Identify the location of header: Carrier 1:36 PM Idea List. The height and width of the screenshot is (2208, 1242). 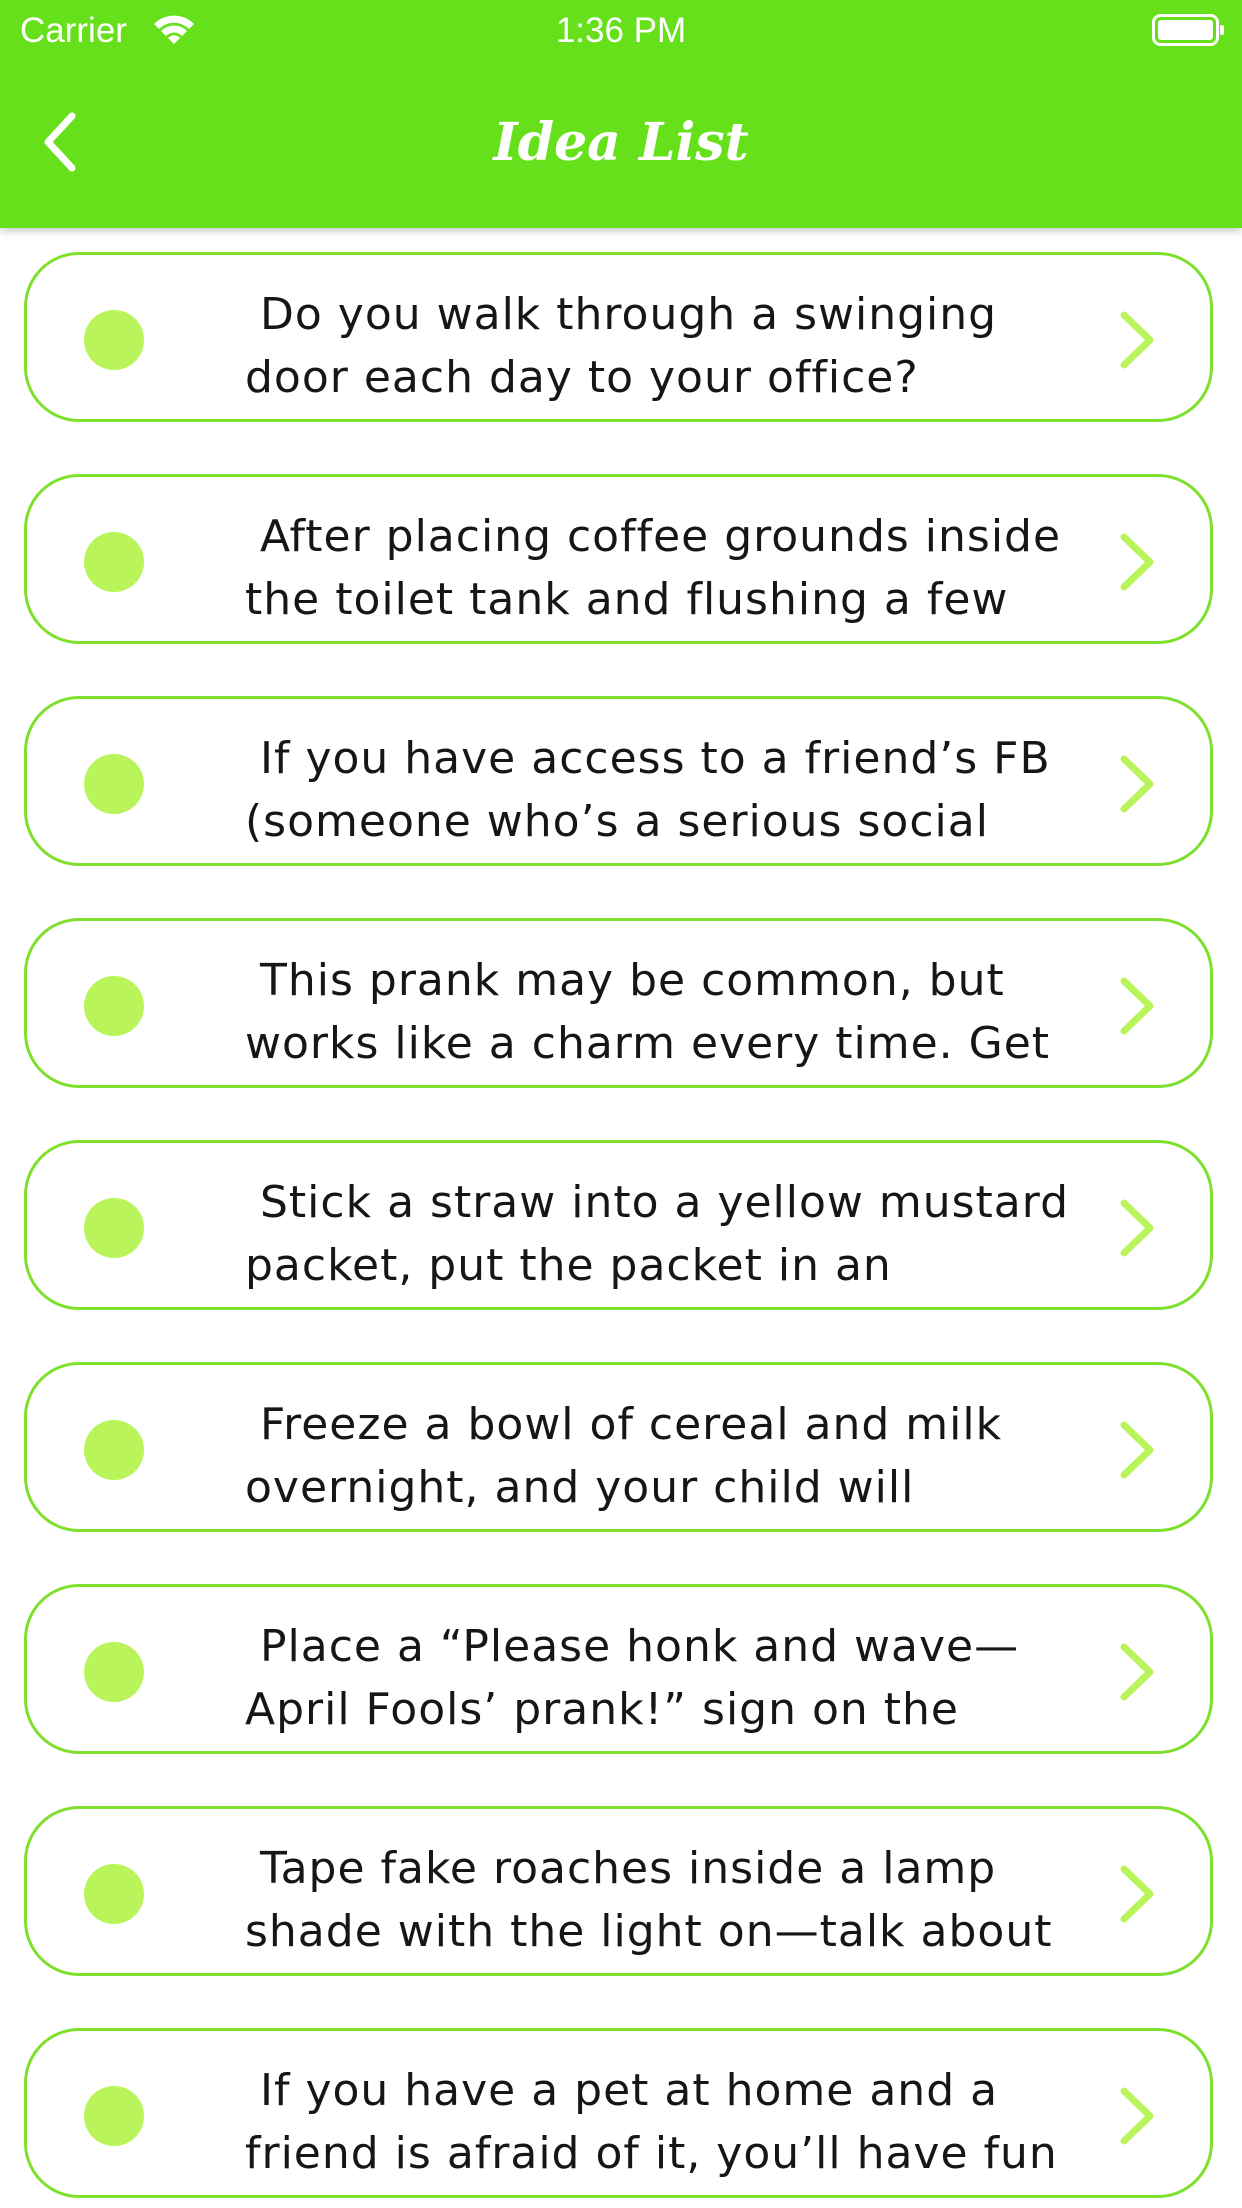
(621, 114).